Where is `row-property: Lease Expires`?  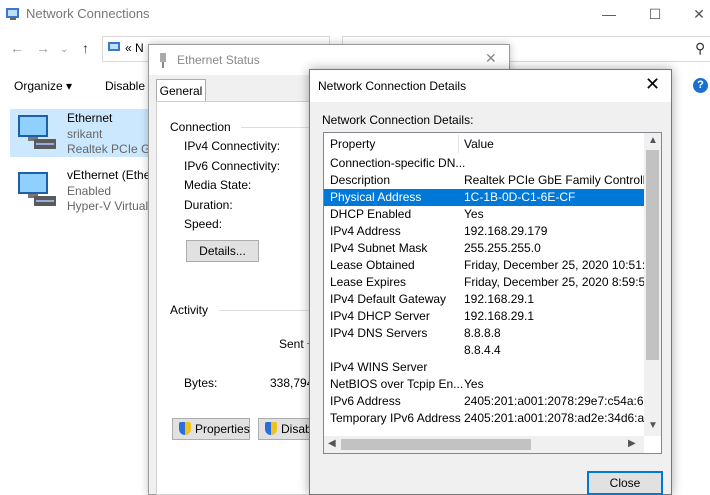
row-property: Lease Expires is located at coordinates (368, 282).